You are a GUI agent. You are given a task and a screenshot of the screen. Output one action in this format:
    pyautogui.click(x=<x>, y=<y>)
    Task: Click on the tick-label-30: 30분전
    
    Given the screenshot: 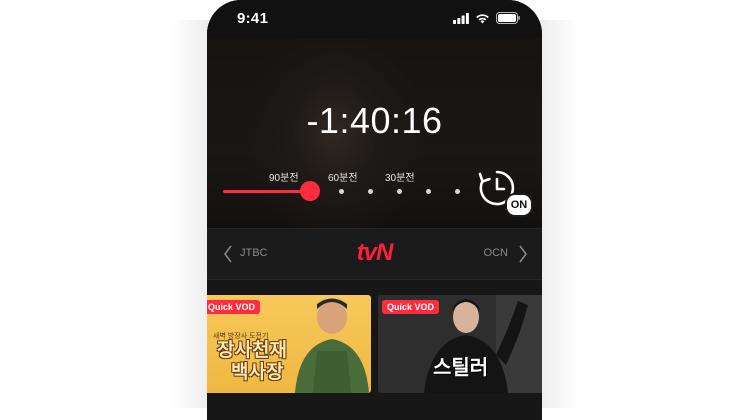 What is the action you would take?
    pyautogui.click(x=400, y=178)
    